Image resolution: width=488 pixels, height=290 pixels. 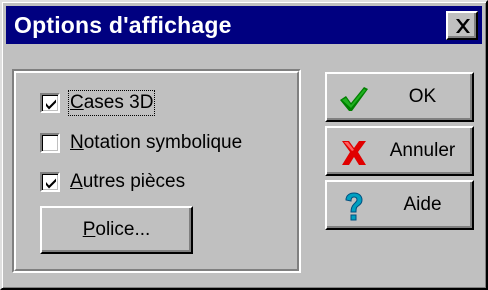 I want to click on cases-3d-label: Cases 3D, so click(x=111, y=103).